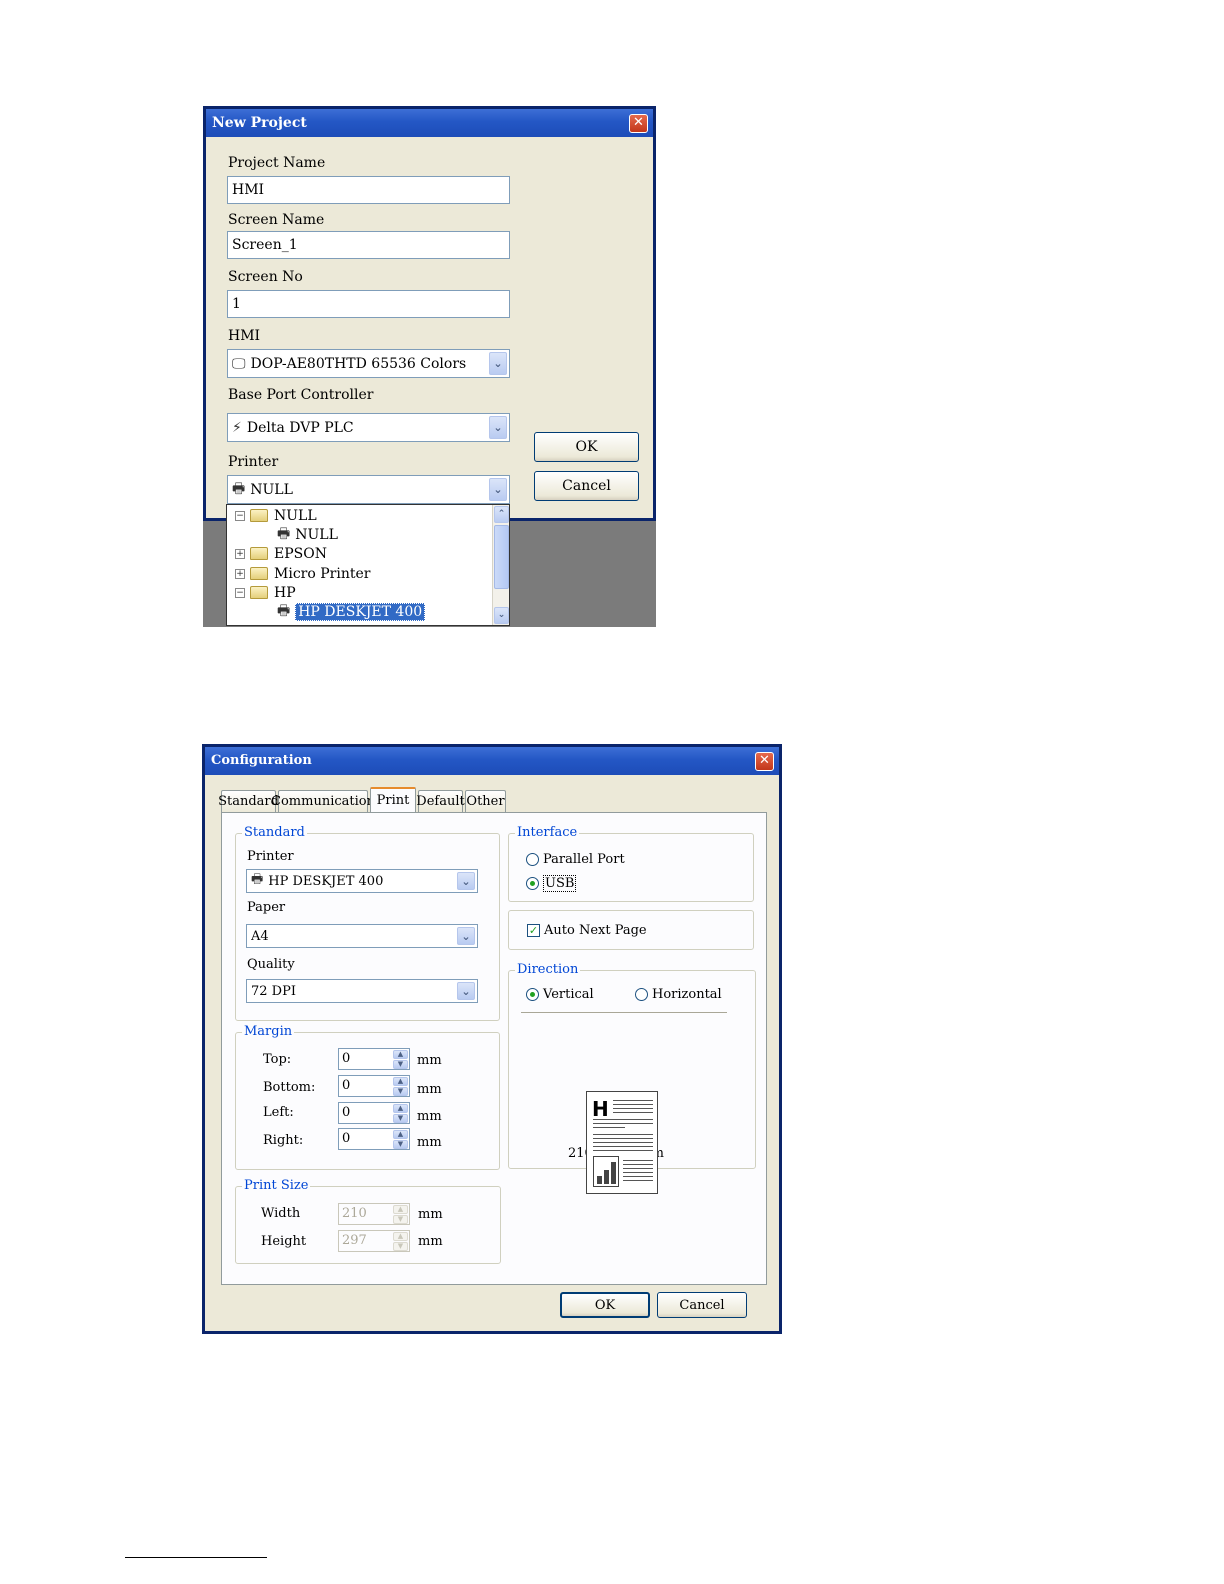 This screenshot has width=1224, height=1584. What do you see at coordinates (300, 427) in the screenshot?
I see `base-port-value: Delta DVP PLC` at bounding box center [300, 427].